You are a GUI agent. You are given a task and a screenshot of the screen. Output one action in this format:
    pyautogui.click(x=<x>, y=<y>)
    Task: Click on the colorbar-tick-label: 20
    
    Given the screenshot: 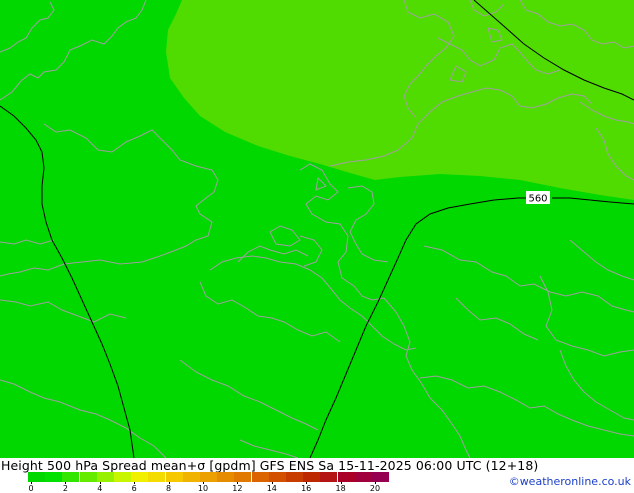 What is the action you would take?
    pyautogui.click(x=375, y=488)
    